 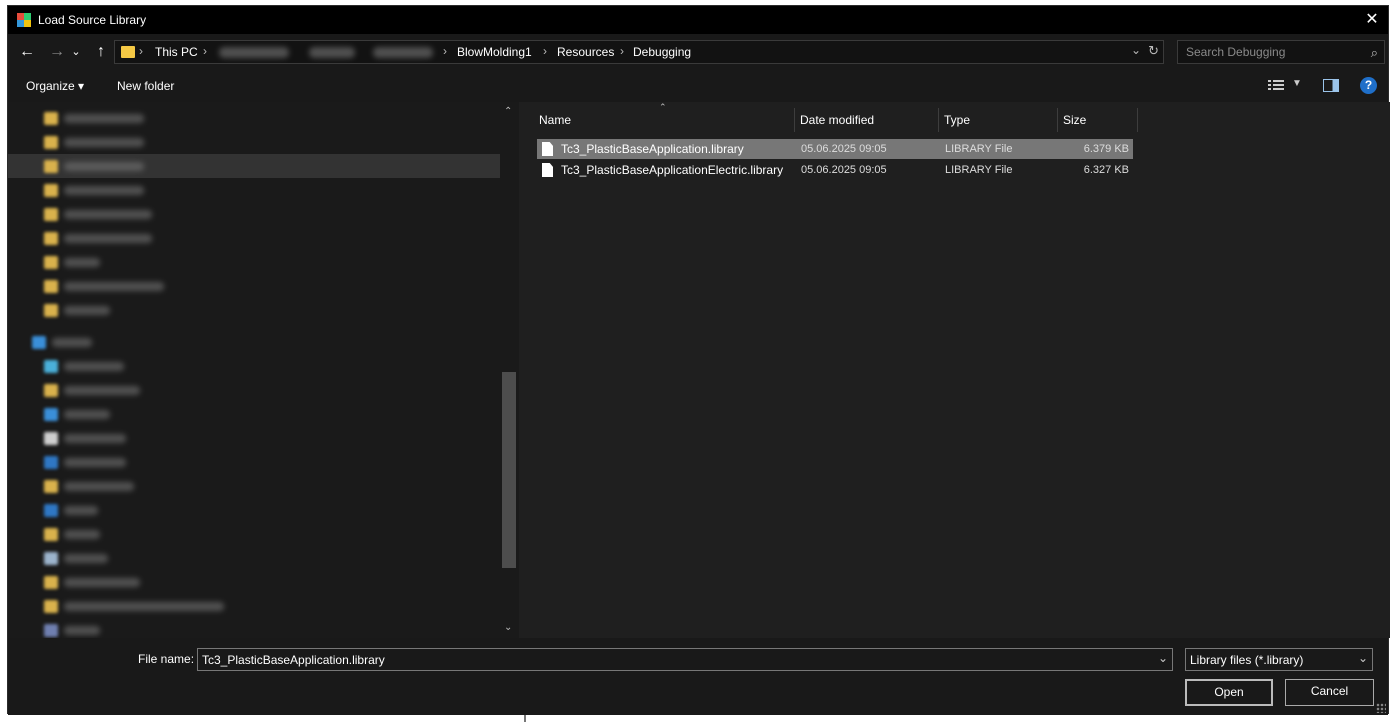 What do you see at coordinates (585, 52) in the screenshot?
I see `breadcrumb-resources: Resources` at bounding box center [585, 52].